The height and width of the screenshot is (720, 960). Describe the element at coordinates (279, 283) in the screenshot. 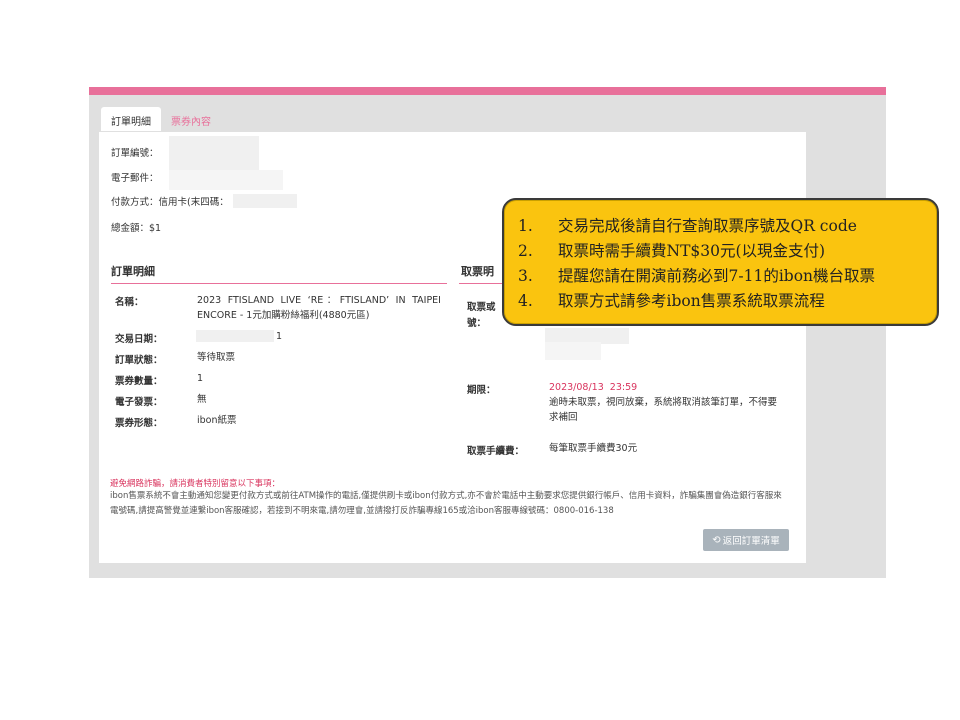

I see `order-detail-divider` at that location.